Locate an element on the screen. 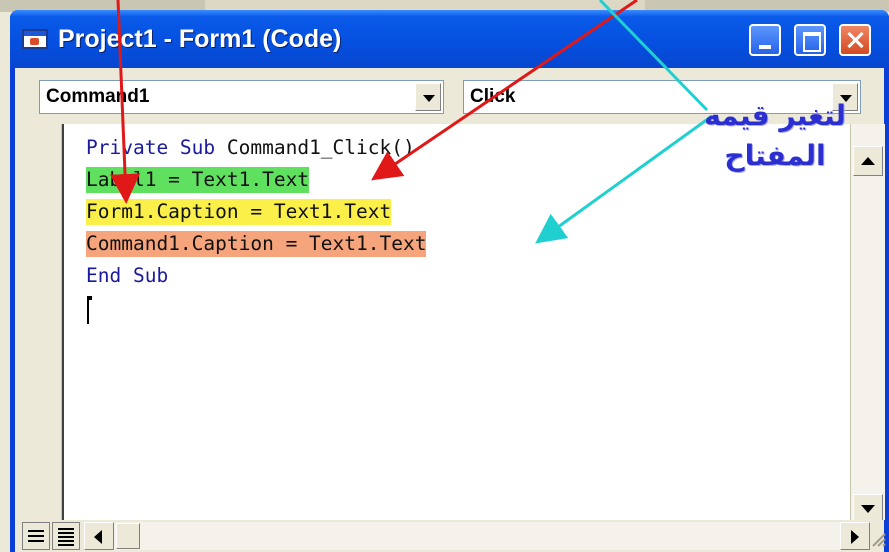  code-text: Command1_Click() is located at coordinates (320, 147).